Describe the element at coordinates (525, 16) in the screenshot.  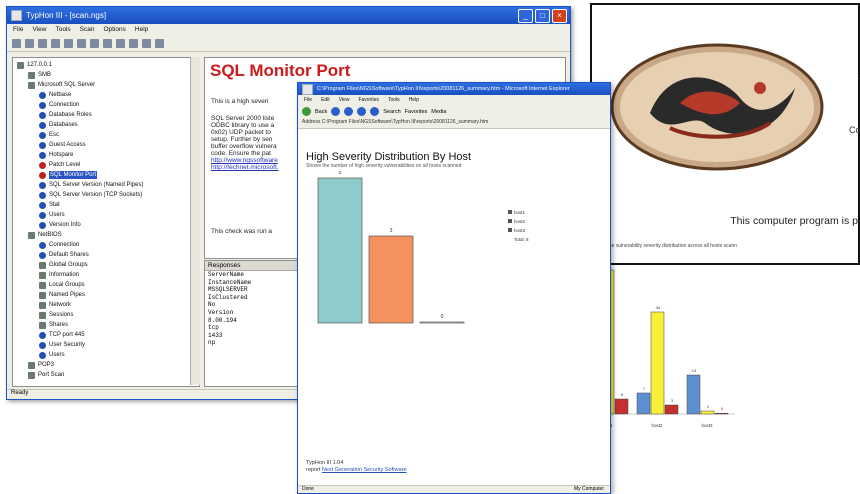
I see `minimize-button: _` at that location.